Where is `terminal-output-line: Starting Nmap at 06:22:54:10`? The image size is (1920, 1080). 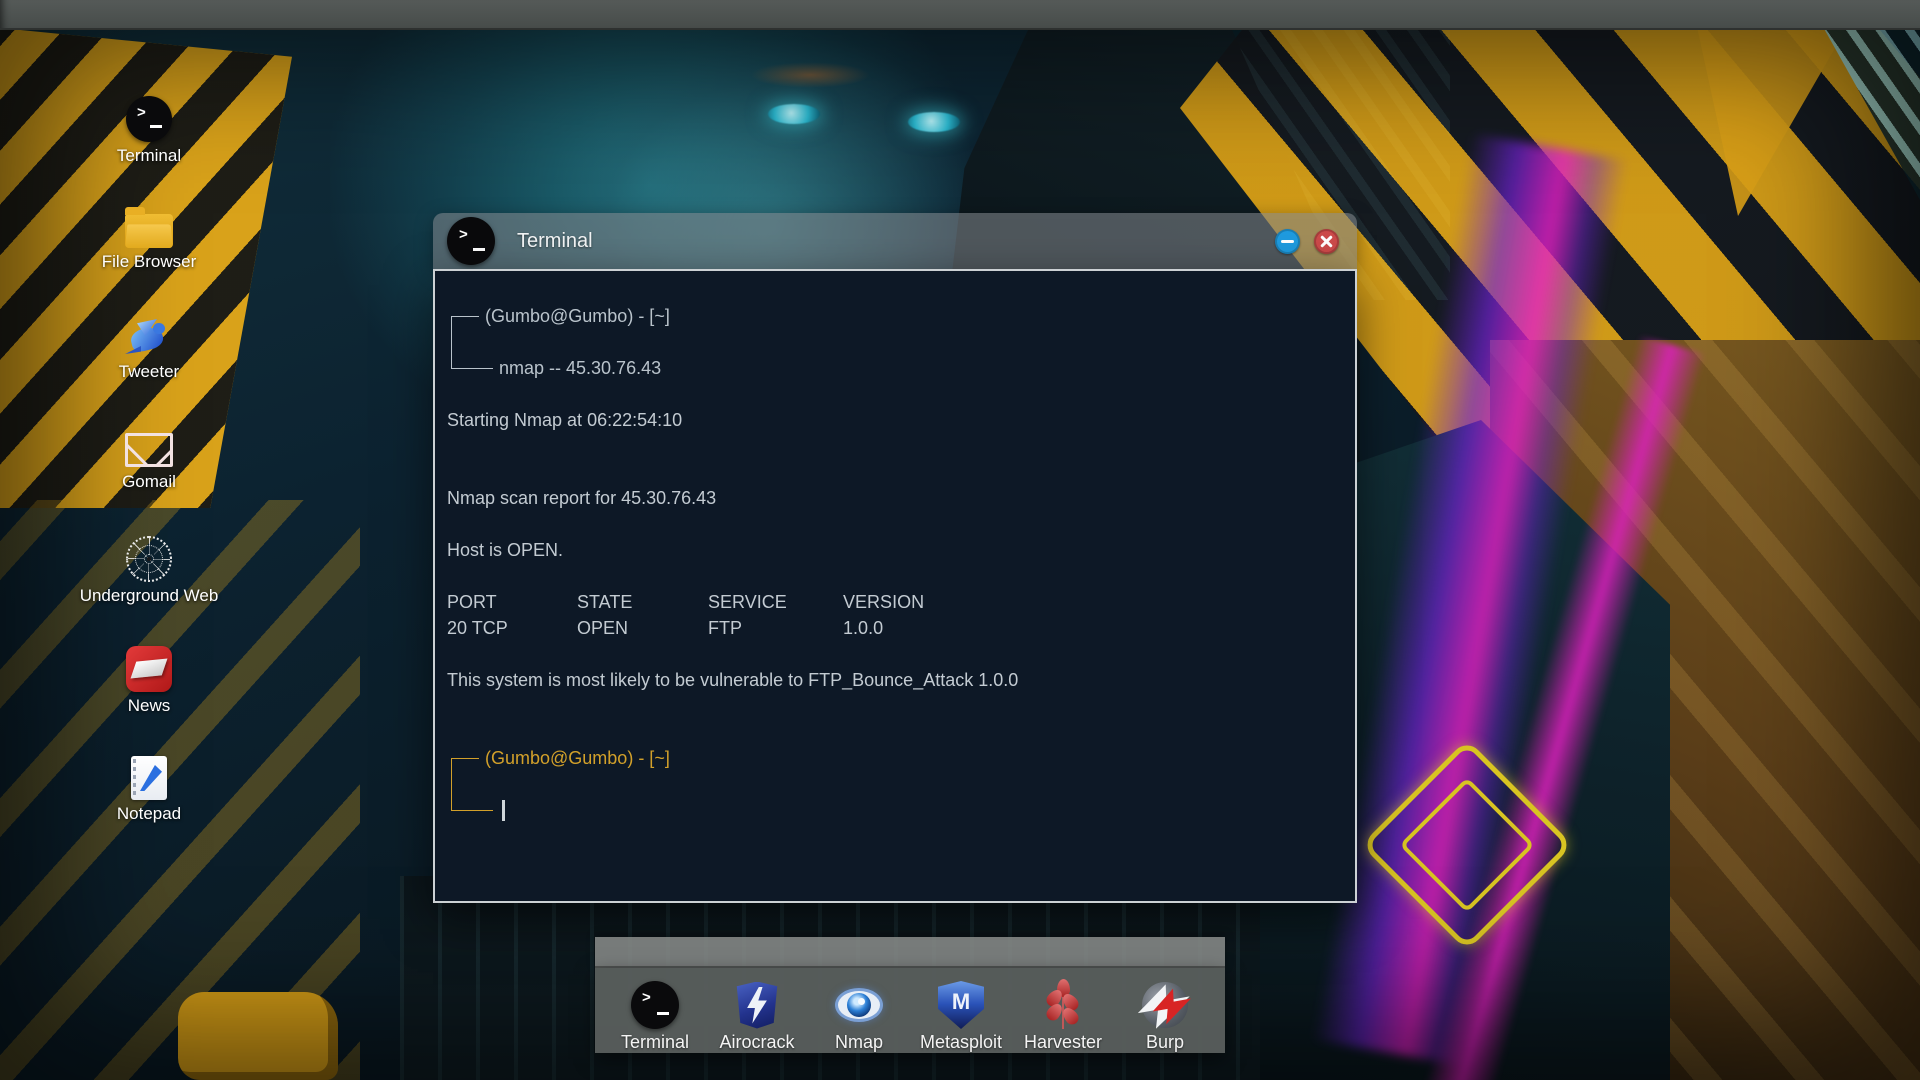
terminal-output-line: Starting Nmap at 06:22:54:10 is located at coordinates (565, 420).